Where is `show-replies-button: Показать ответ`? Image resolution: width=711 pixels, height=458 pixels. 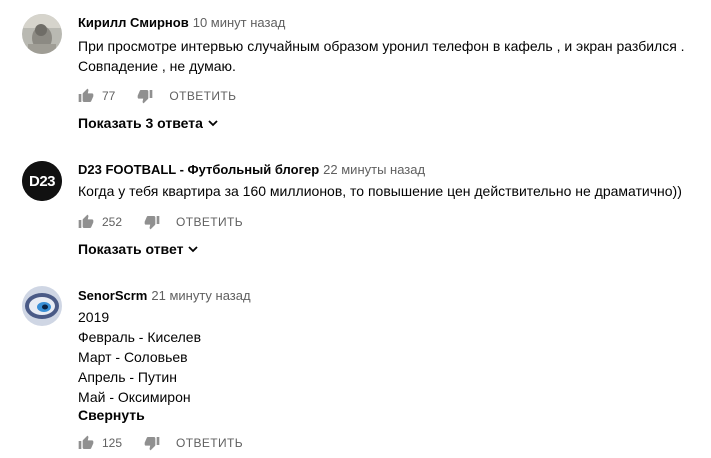 show-replies-button: Показать ответ is located at coordinates (138, 249).